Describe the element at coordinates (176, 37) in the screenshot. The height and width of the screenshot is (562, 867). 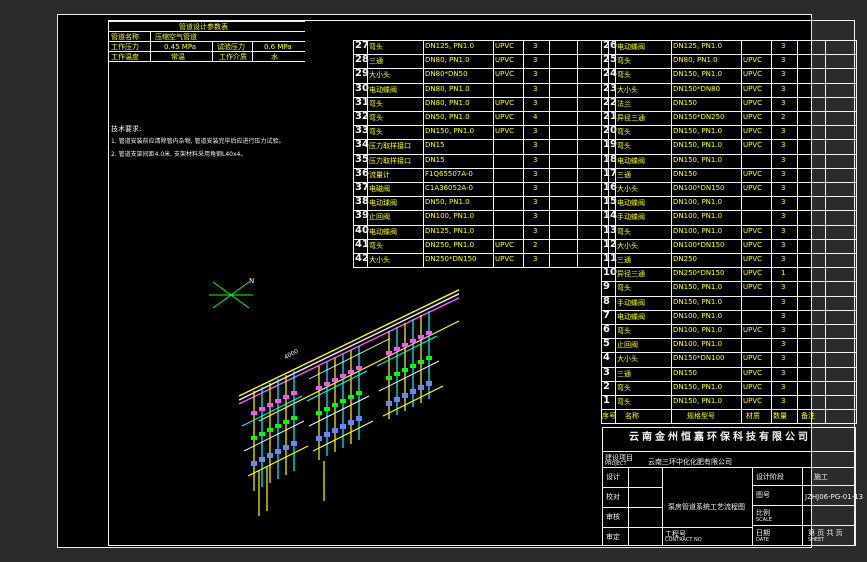
I see `param-cell: 压缩空气管道` at that location.